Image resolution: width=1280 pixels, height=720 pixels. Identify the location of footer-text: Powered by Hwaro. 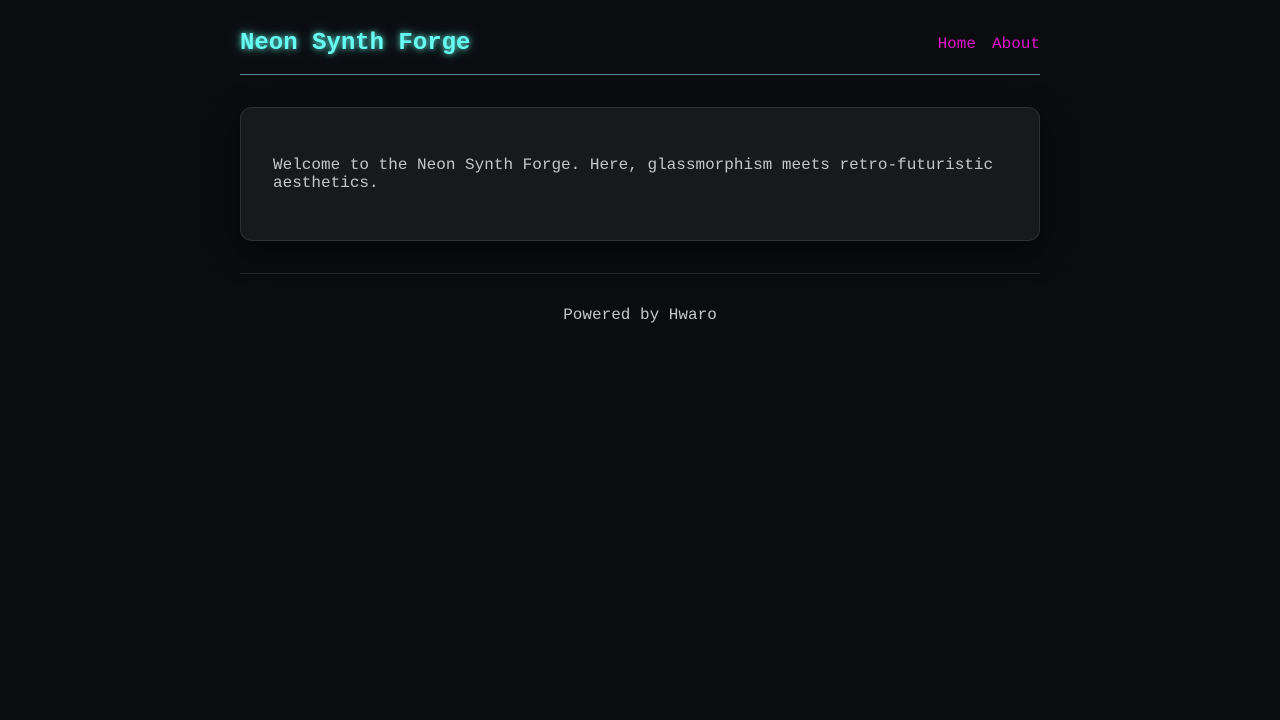
(640, 315).